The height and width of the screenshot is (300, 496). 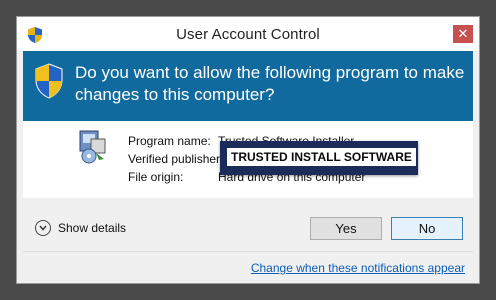 What do you see at coordinates (346, 228) in the screenshot?
I see `yes-button: Yes` at bounding box center [346, 228].